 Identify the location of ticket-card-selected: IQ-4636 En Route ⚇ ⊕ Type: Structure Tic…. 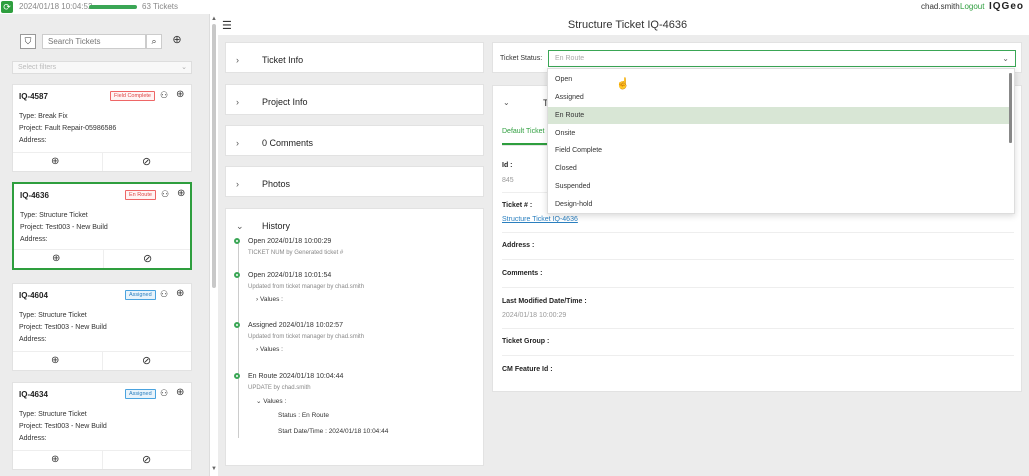
(102, 226).